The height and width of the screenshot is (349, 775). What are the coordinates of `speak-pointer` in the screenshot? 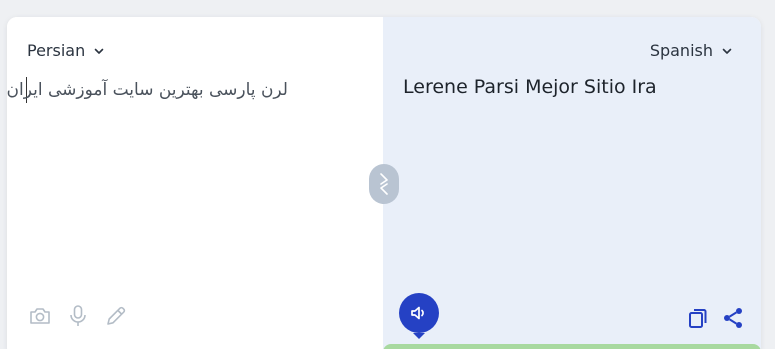 It's located at (419, 336).